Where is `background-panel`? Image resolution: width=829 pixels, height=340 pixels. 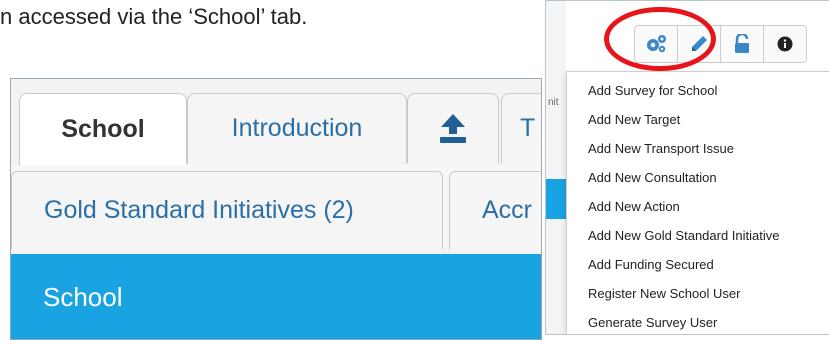 background-panel is located at coordinates (556, 167).